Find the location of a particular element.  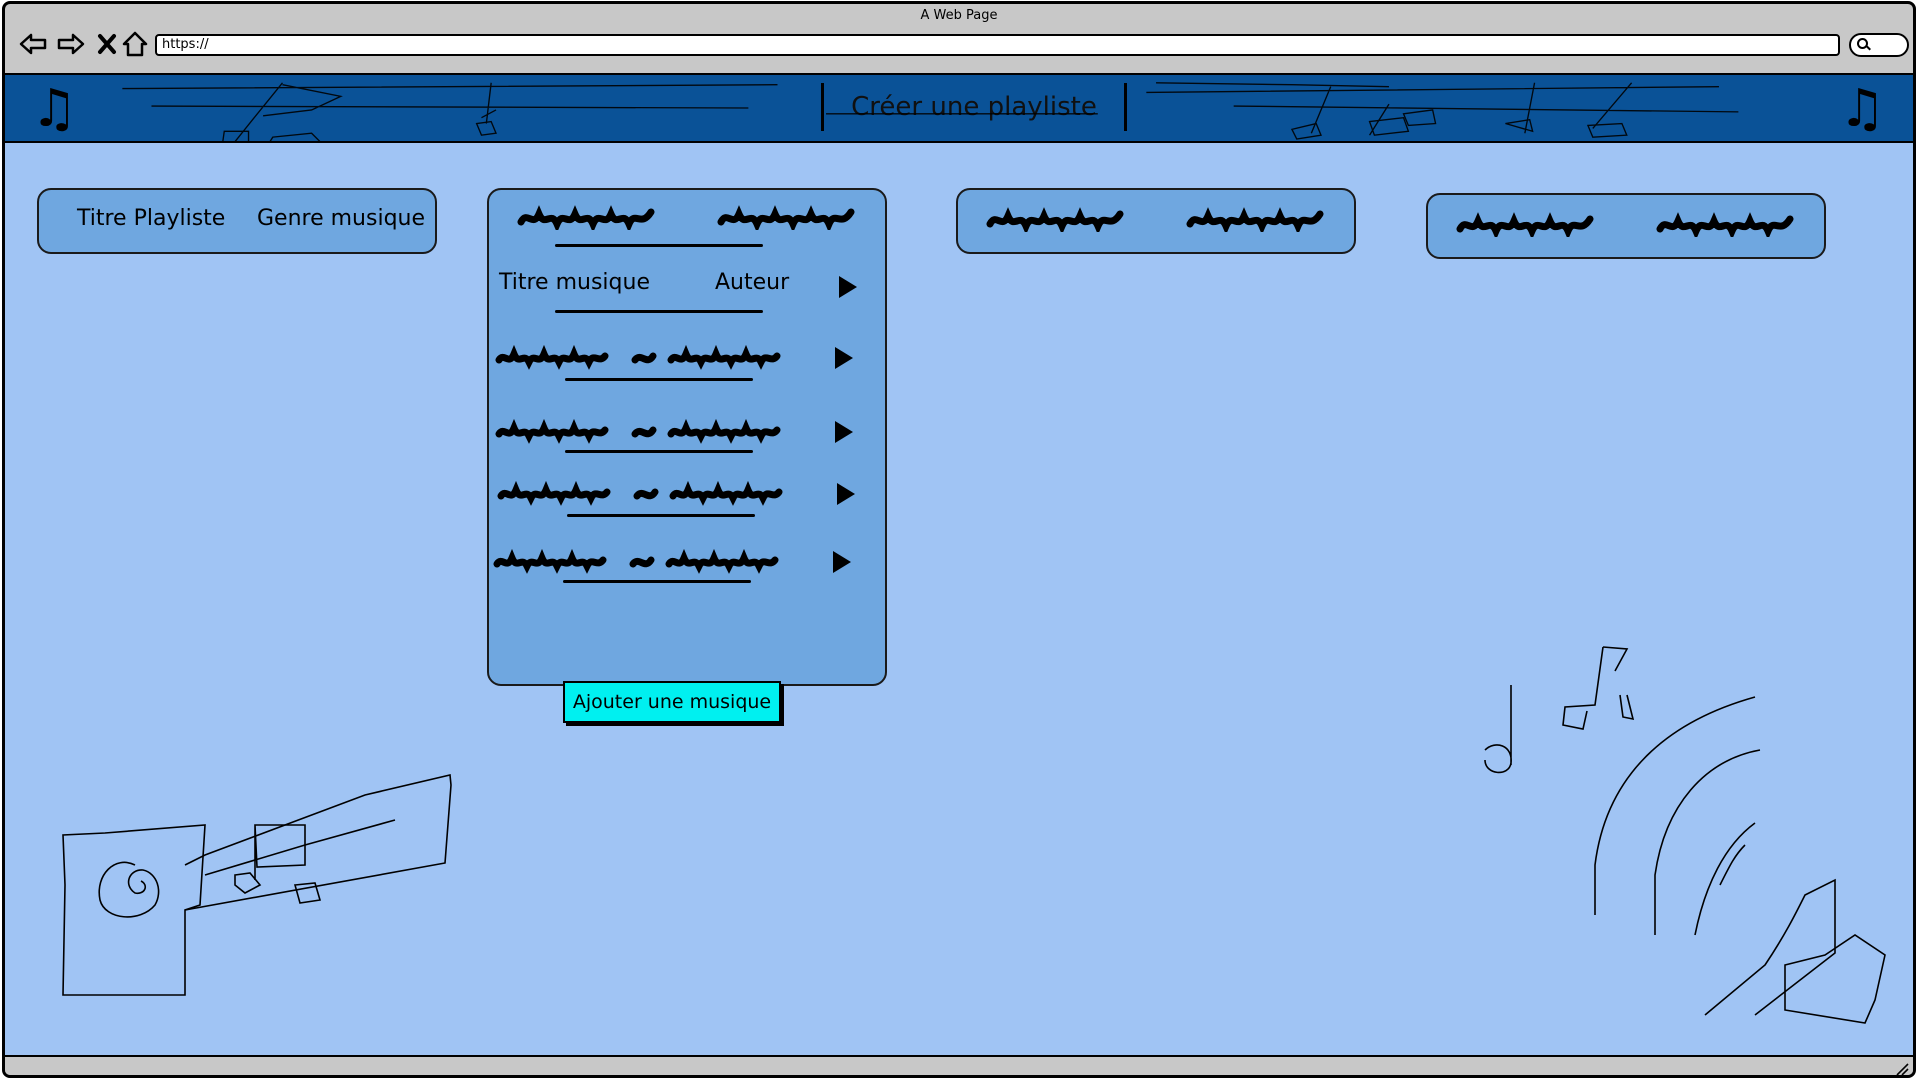

page-title: Créer une playliste is located at coordinates (974, 107).